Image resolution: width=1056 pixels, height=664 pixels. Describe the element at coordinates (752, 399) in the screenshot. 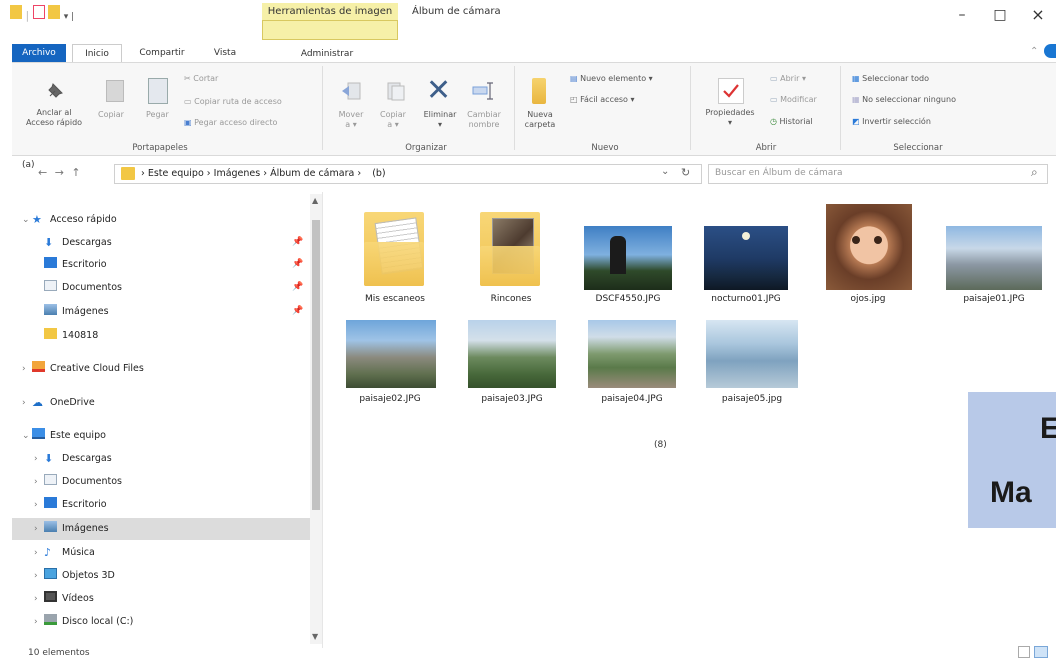

I see `file-label: paisaje05.jpg` at that location.